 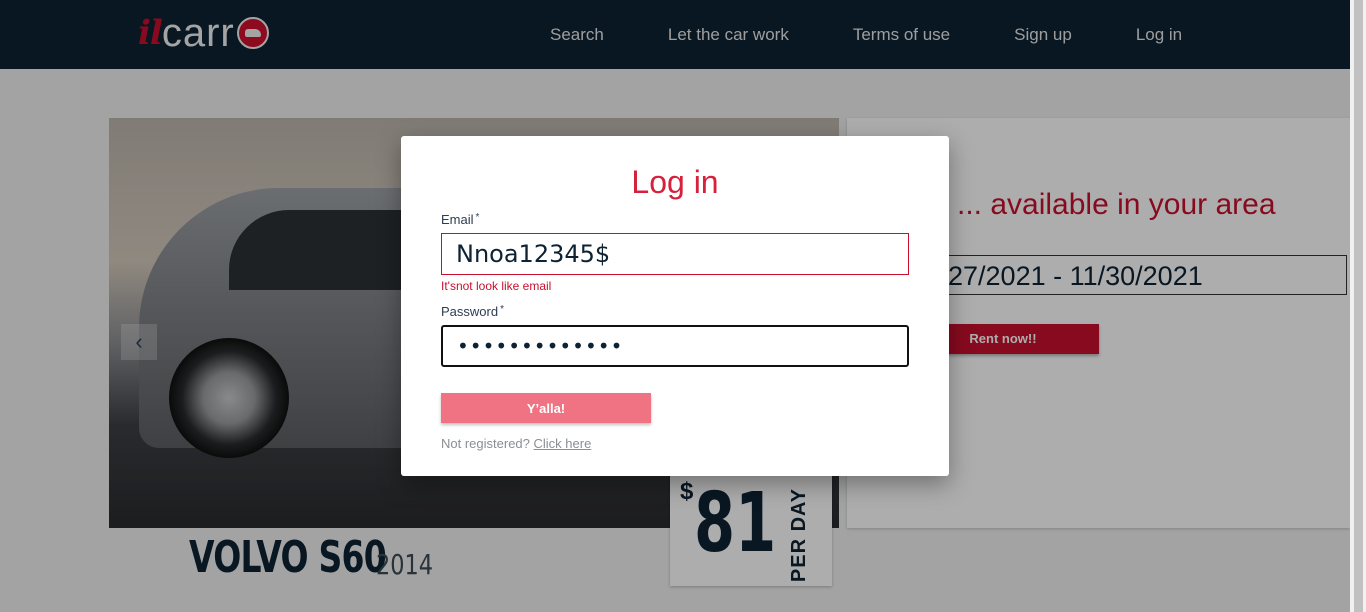 I want to click on not-registered-text: Not registered?, so click(x=485, y=443).